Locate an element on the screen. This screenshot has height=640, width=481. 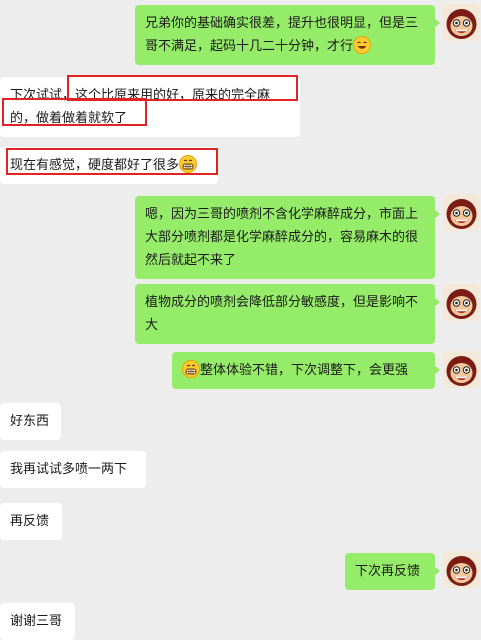
message-text: 谢谢三哥 is located at coordinates (36, 621).